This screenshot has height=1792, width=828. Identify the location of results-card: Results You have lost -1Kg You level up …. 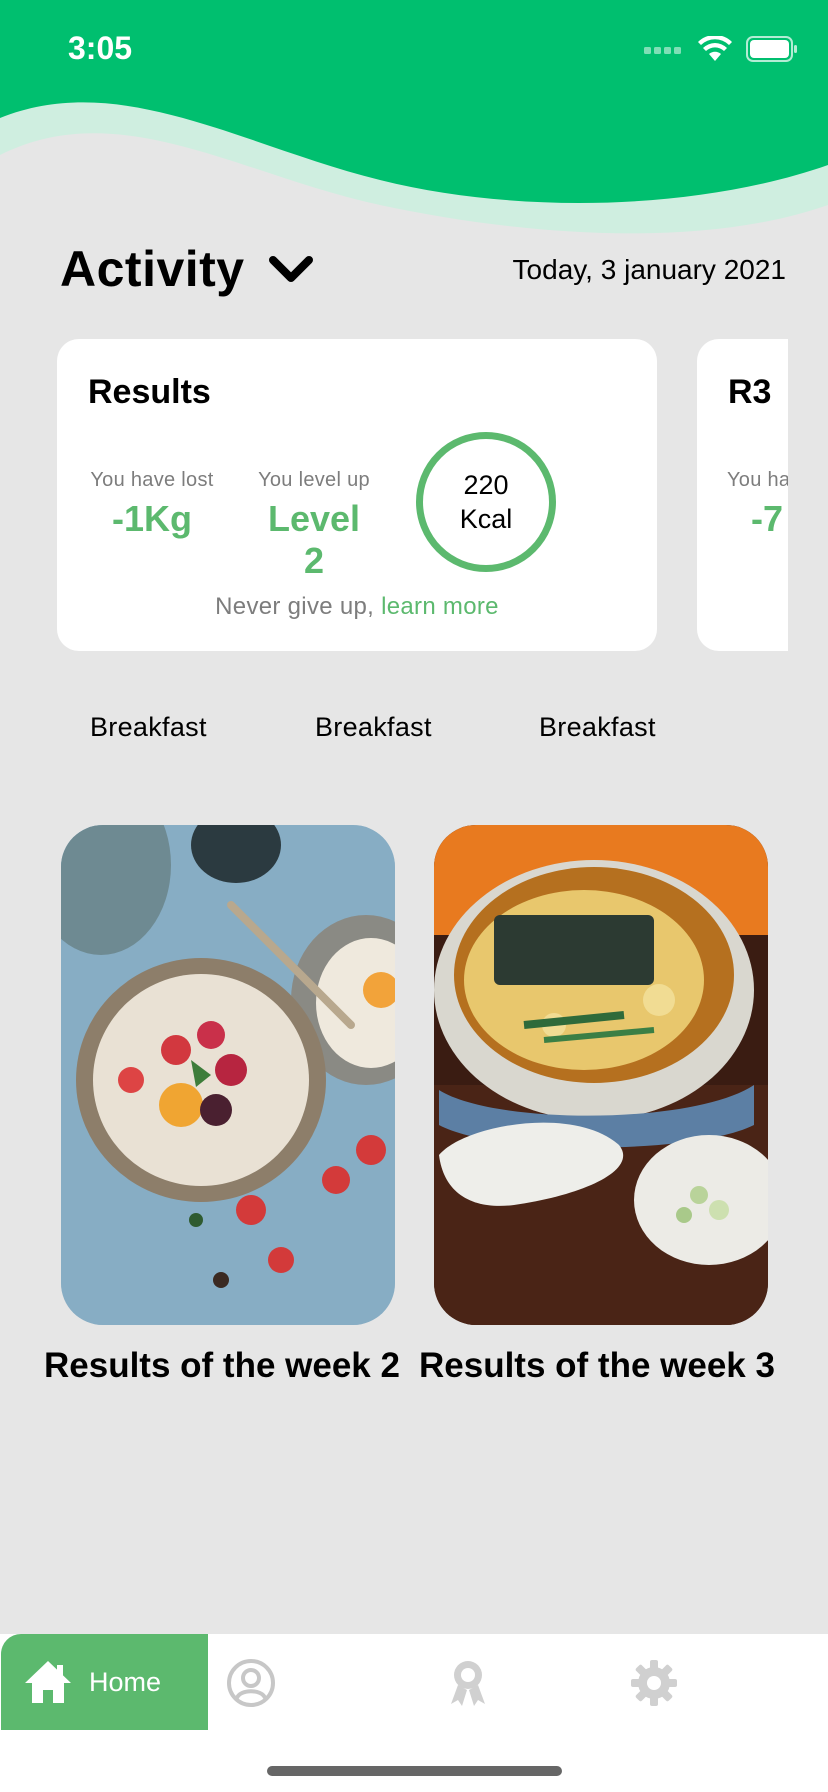
(357, 495).